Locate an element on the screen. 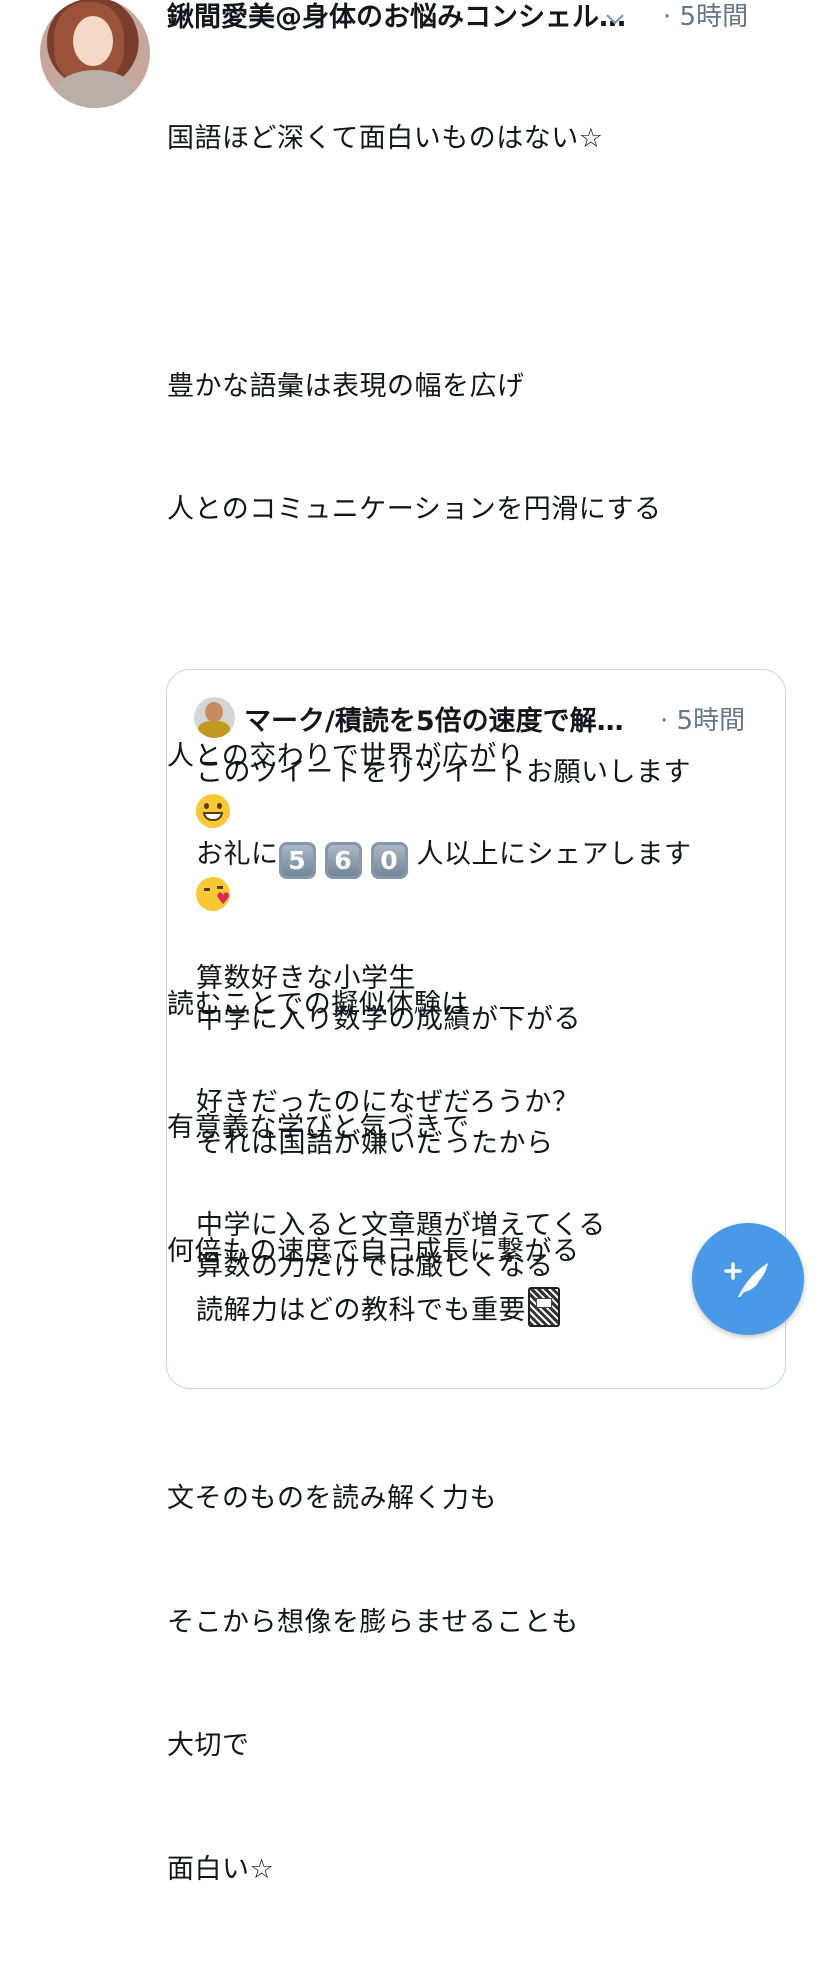  compose-tweet-icon is located at coordinates (746, 1279).